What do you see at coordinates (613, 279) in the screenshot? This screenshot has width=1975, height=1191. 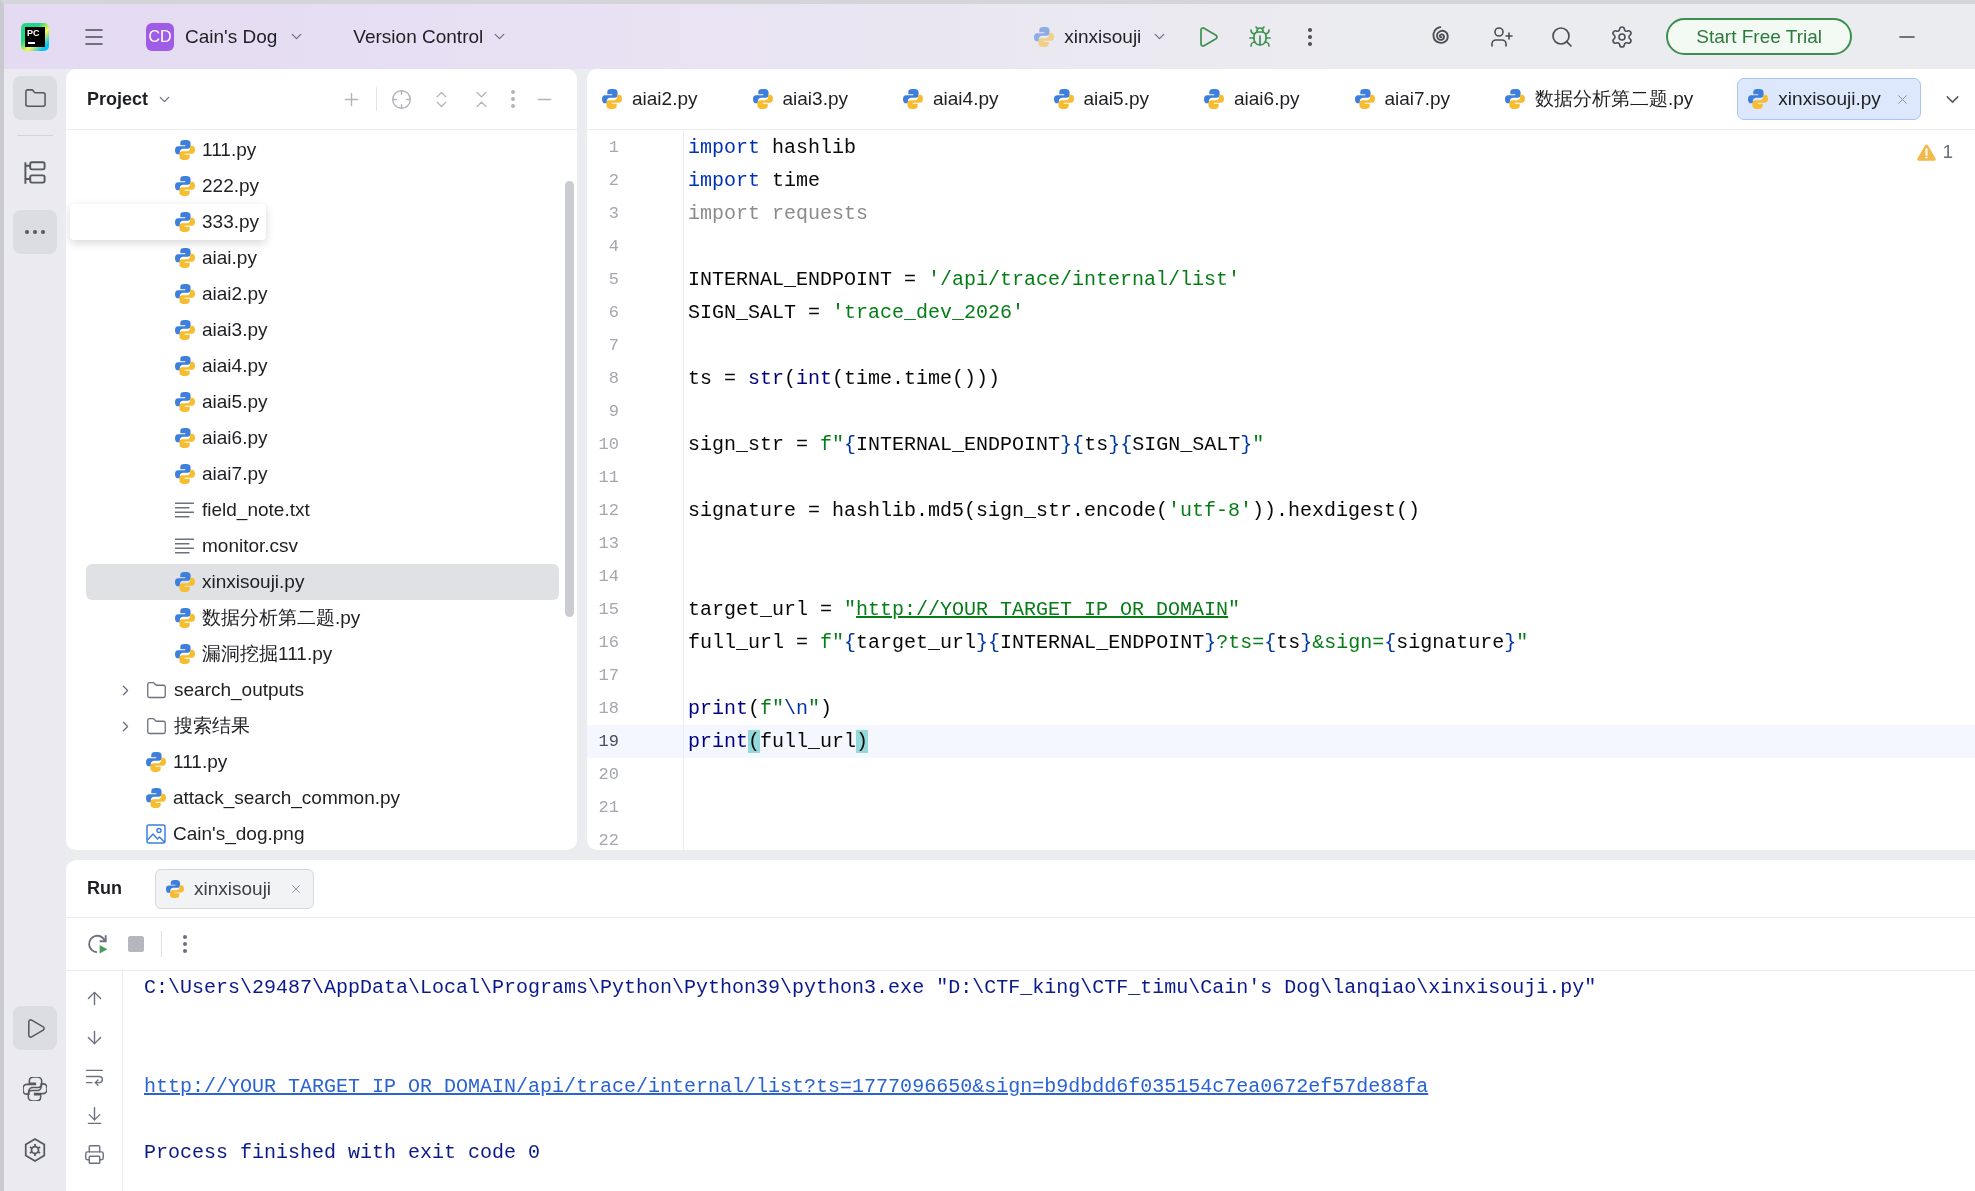 I see `line-number: 5` at bounding box center [613, 279].